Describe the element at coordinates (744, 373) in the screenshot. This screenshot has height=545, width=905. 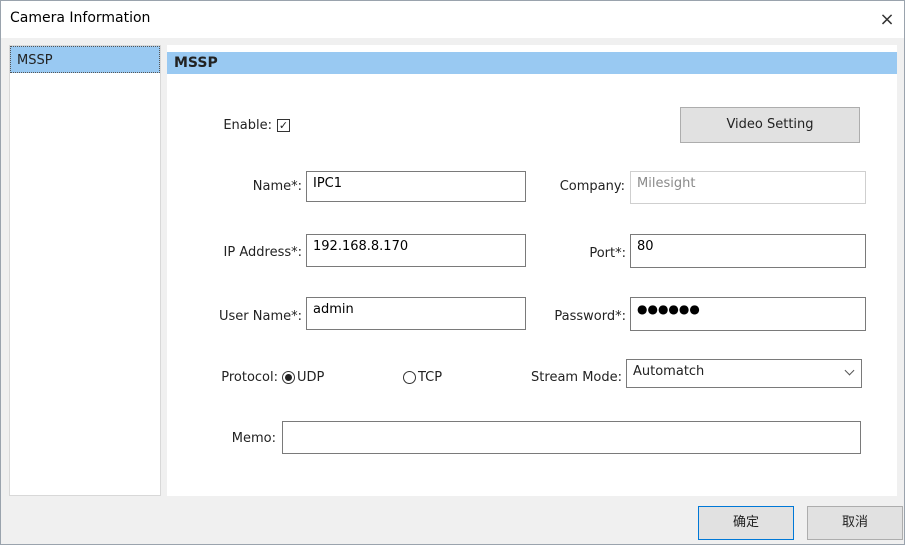
I see `stream-mode-select: Automatch` at that location.